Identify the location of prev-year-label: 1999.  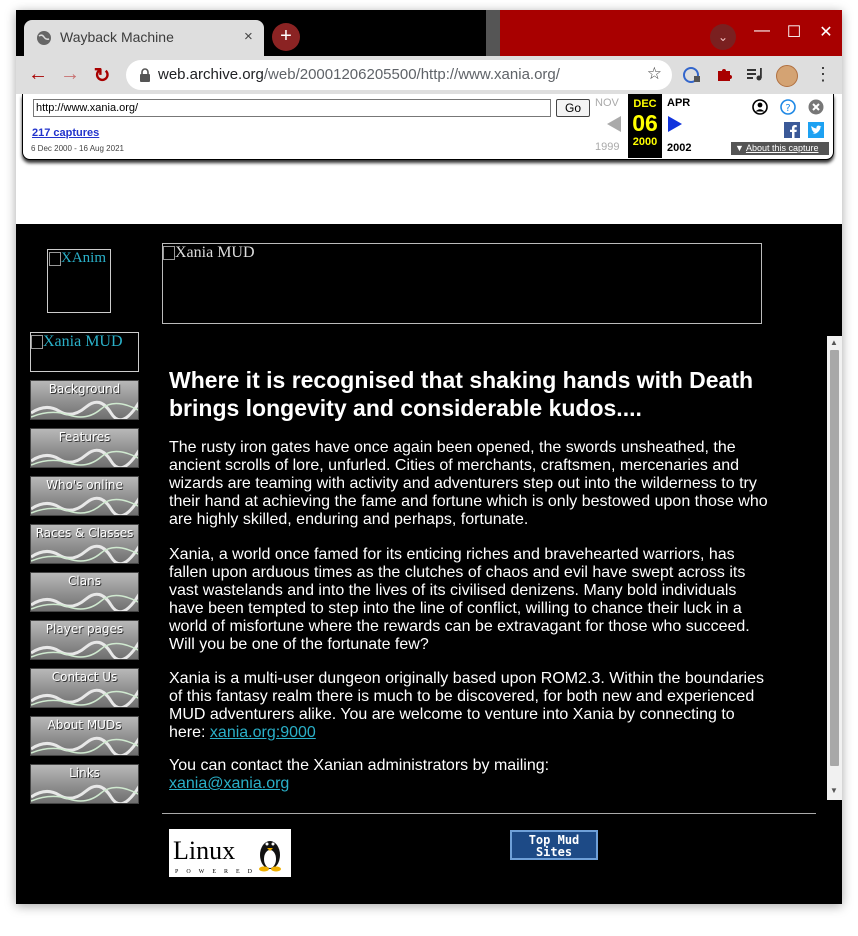
(607, 147).